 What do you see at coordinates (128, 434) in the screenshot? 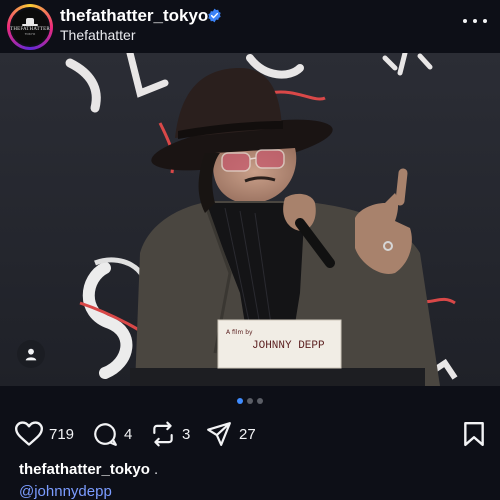
I see `comment-count: 4` at bounding box center [128, 434].